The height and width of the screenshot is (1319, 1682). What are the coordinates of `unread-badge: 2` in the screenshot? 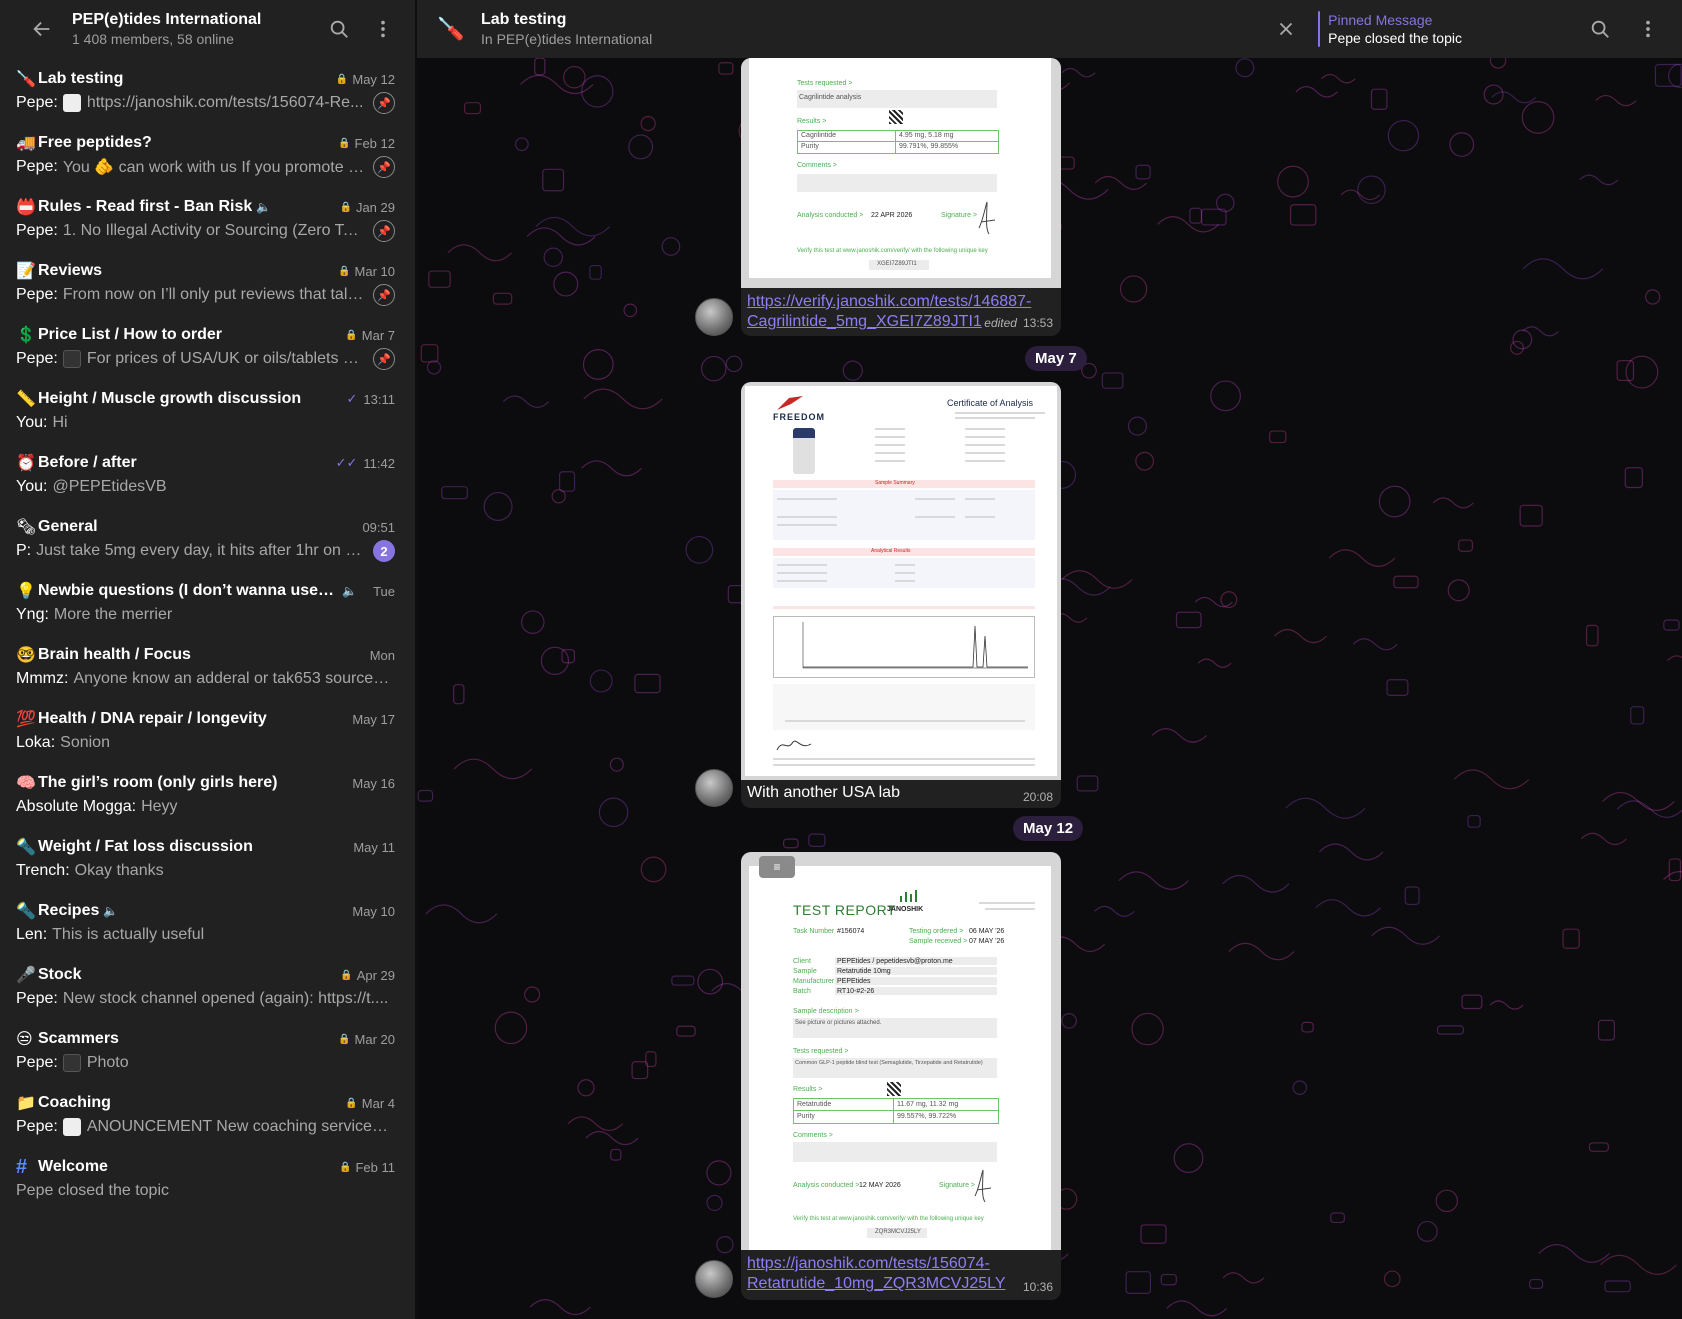 It's located at (384, 551).